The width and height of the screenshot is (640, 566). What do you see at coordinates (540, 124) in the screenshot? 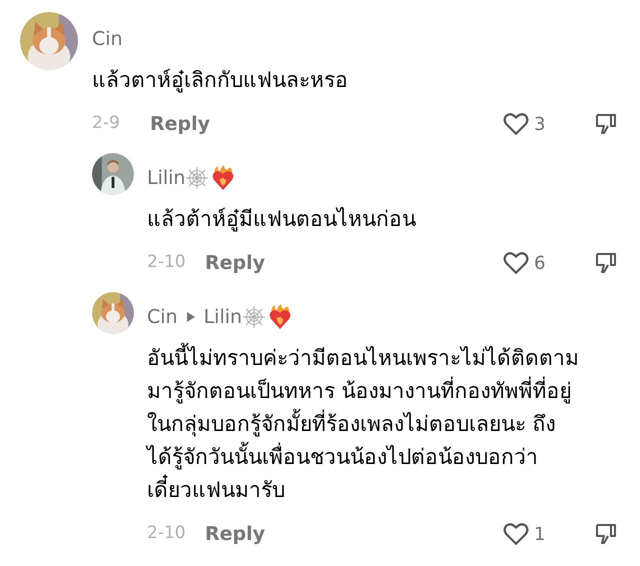
I see `like-count: 3` at bounding box center [540, 124].